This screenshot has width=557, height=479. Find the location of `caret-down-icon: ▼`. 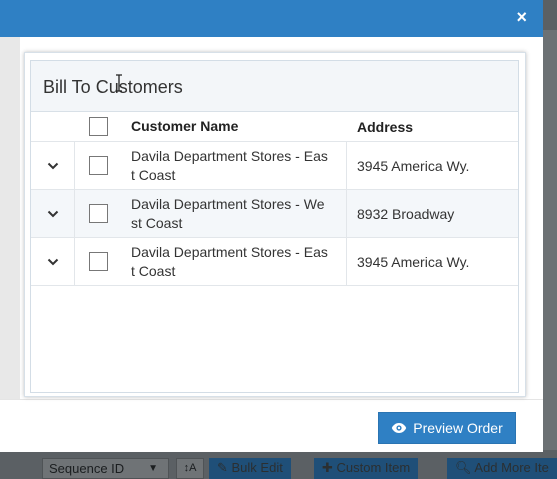

caret-down-icon: ▼ is located at coordinates (153, 468).